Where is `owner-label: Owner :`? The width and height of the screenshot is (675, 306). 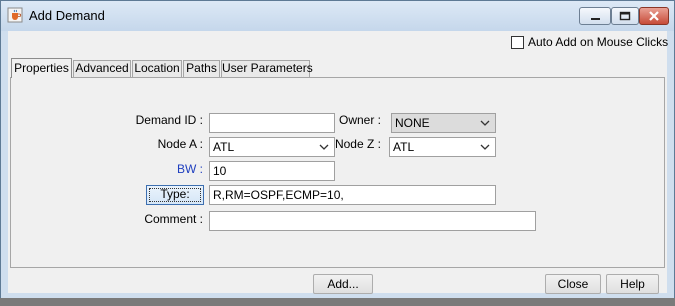 owner-label: Owner : is located at coordinates (359, 120).